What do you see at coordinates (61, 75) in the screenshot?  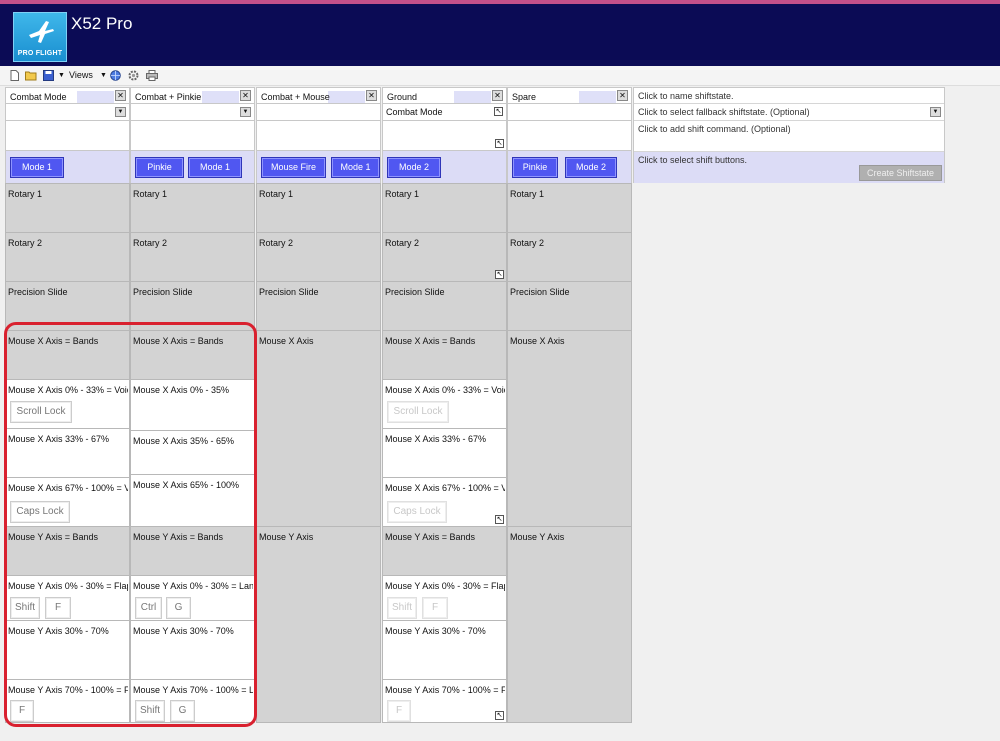 I see `save-dropdown-icon: ▼` at bounding box center [61, 75].